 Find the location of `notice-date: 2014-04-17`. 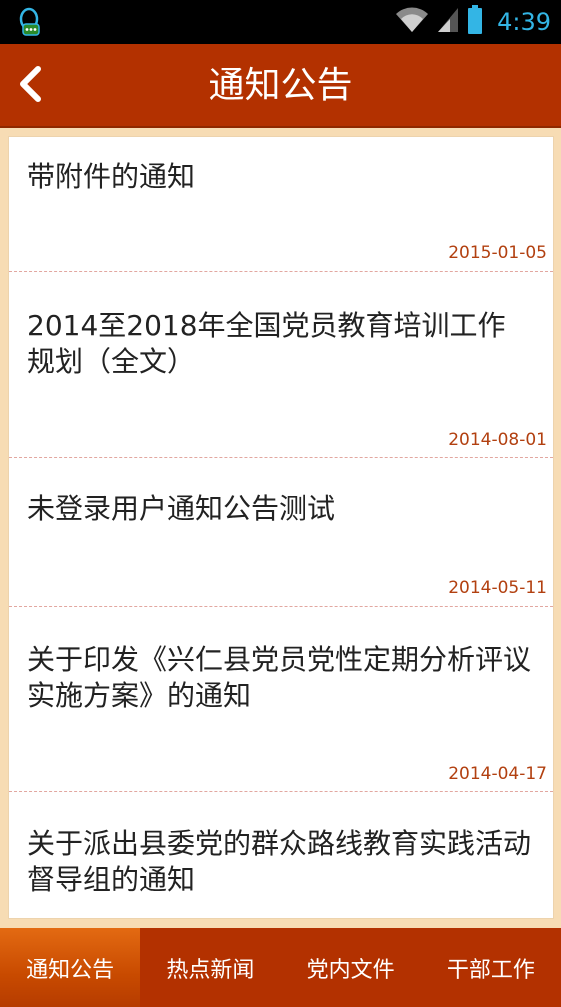

notice-date: 2014-04-17 is located at coordinates (497, 774).